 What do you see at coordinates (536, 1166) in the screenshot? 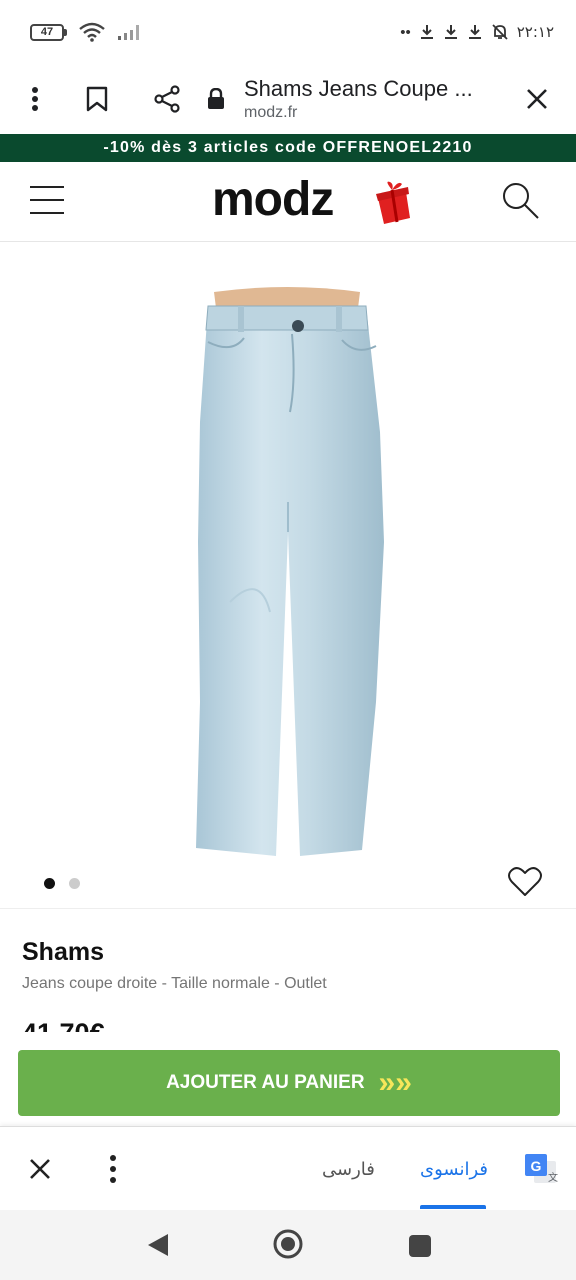
I see `svg-text: G` at bounding box center [536, 1166].